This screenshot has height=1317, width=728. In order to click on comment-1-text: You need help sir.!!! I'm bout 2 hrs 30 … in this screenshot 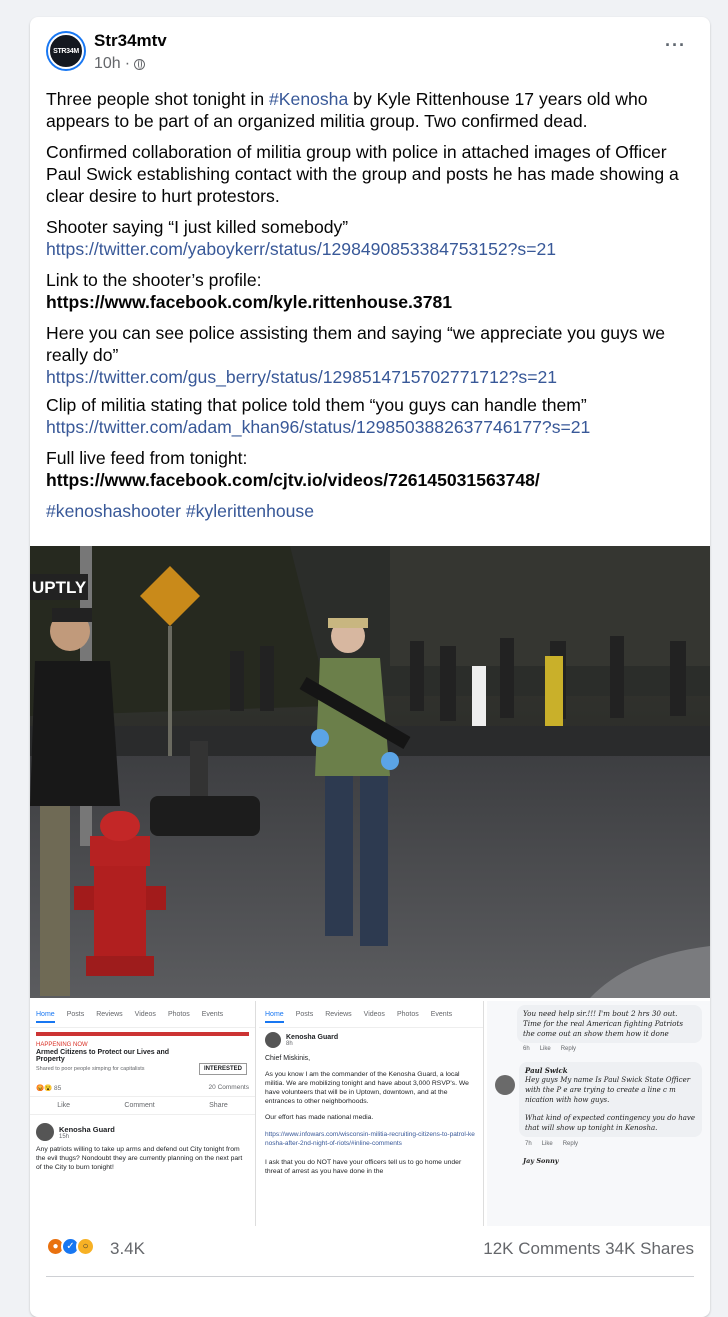, I will do `click(609, 1024)`.